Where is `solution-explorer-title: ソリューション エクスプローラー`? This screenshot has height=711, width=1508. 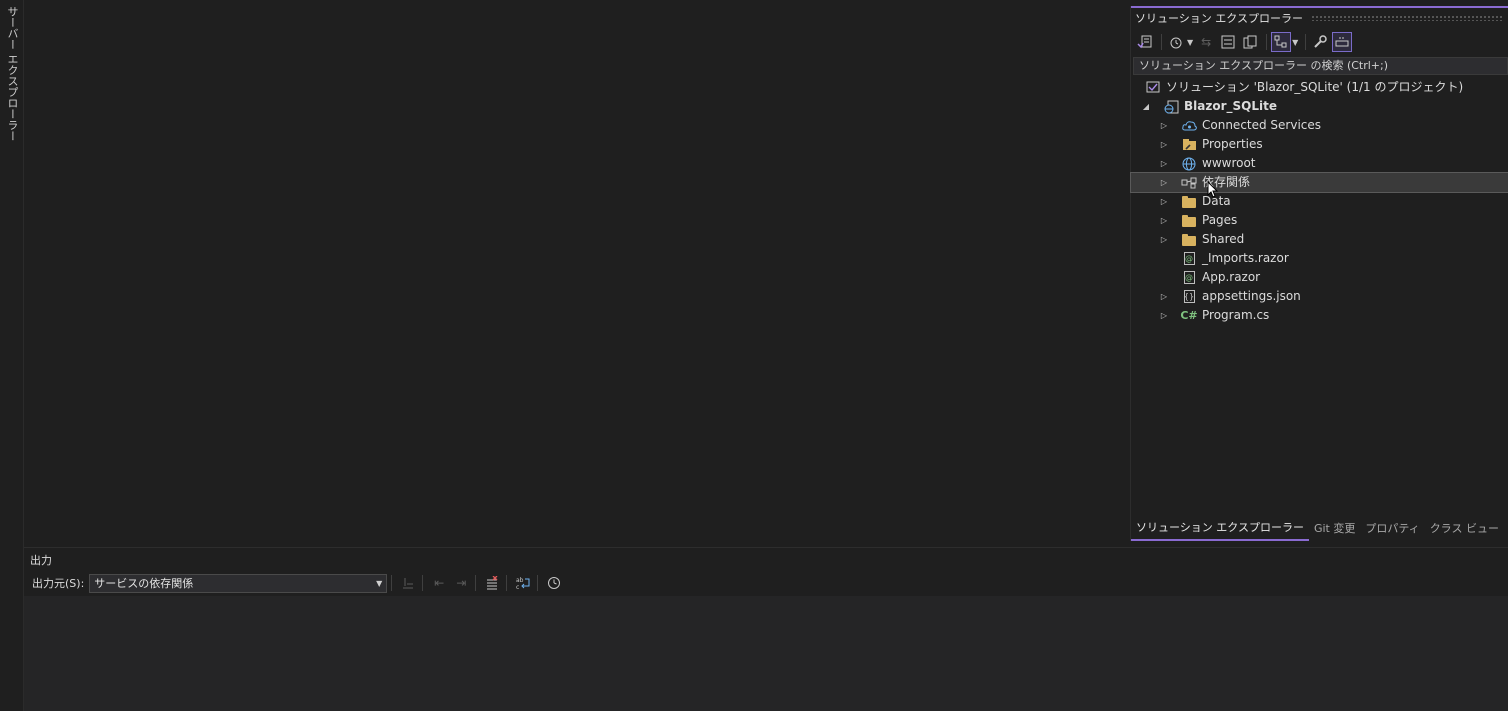
solution-explorer-title: ソリューション エクスプローラー is located at coordinates (1219, 18).